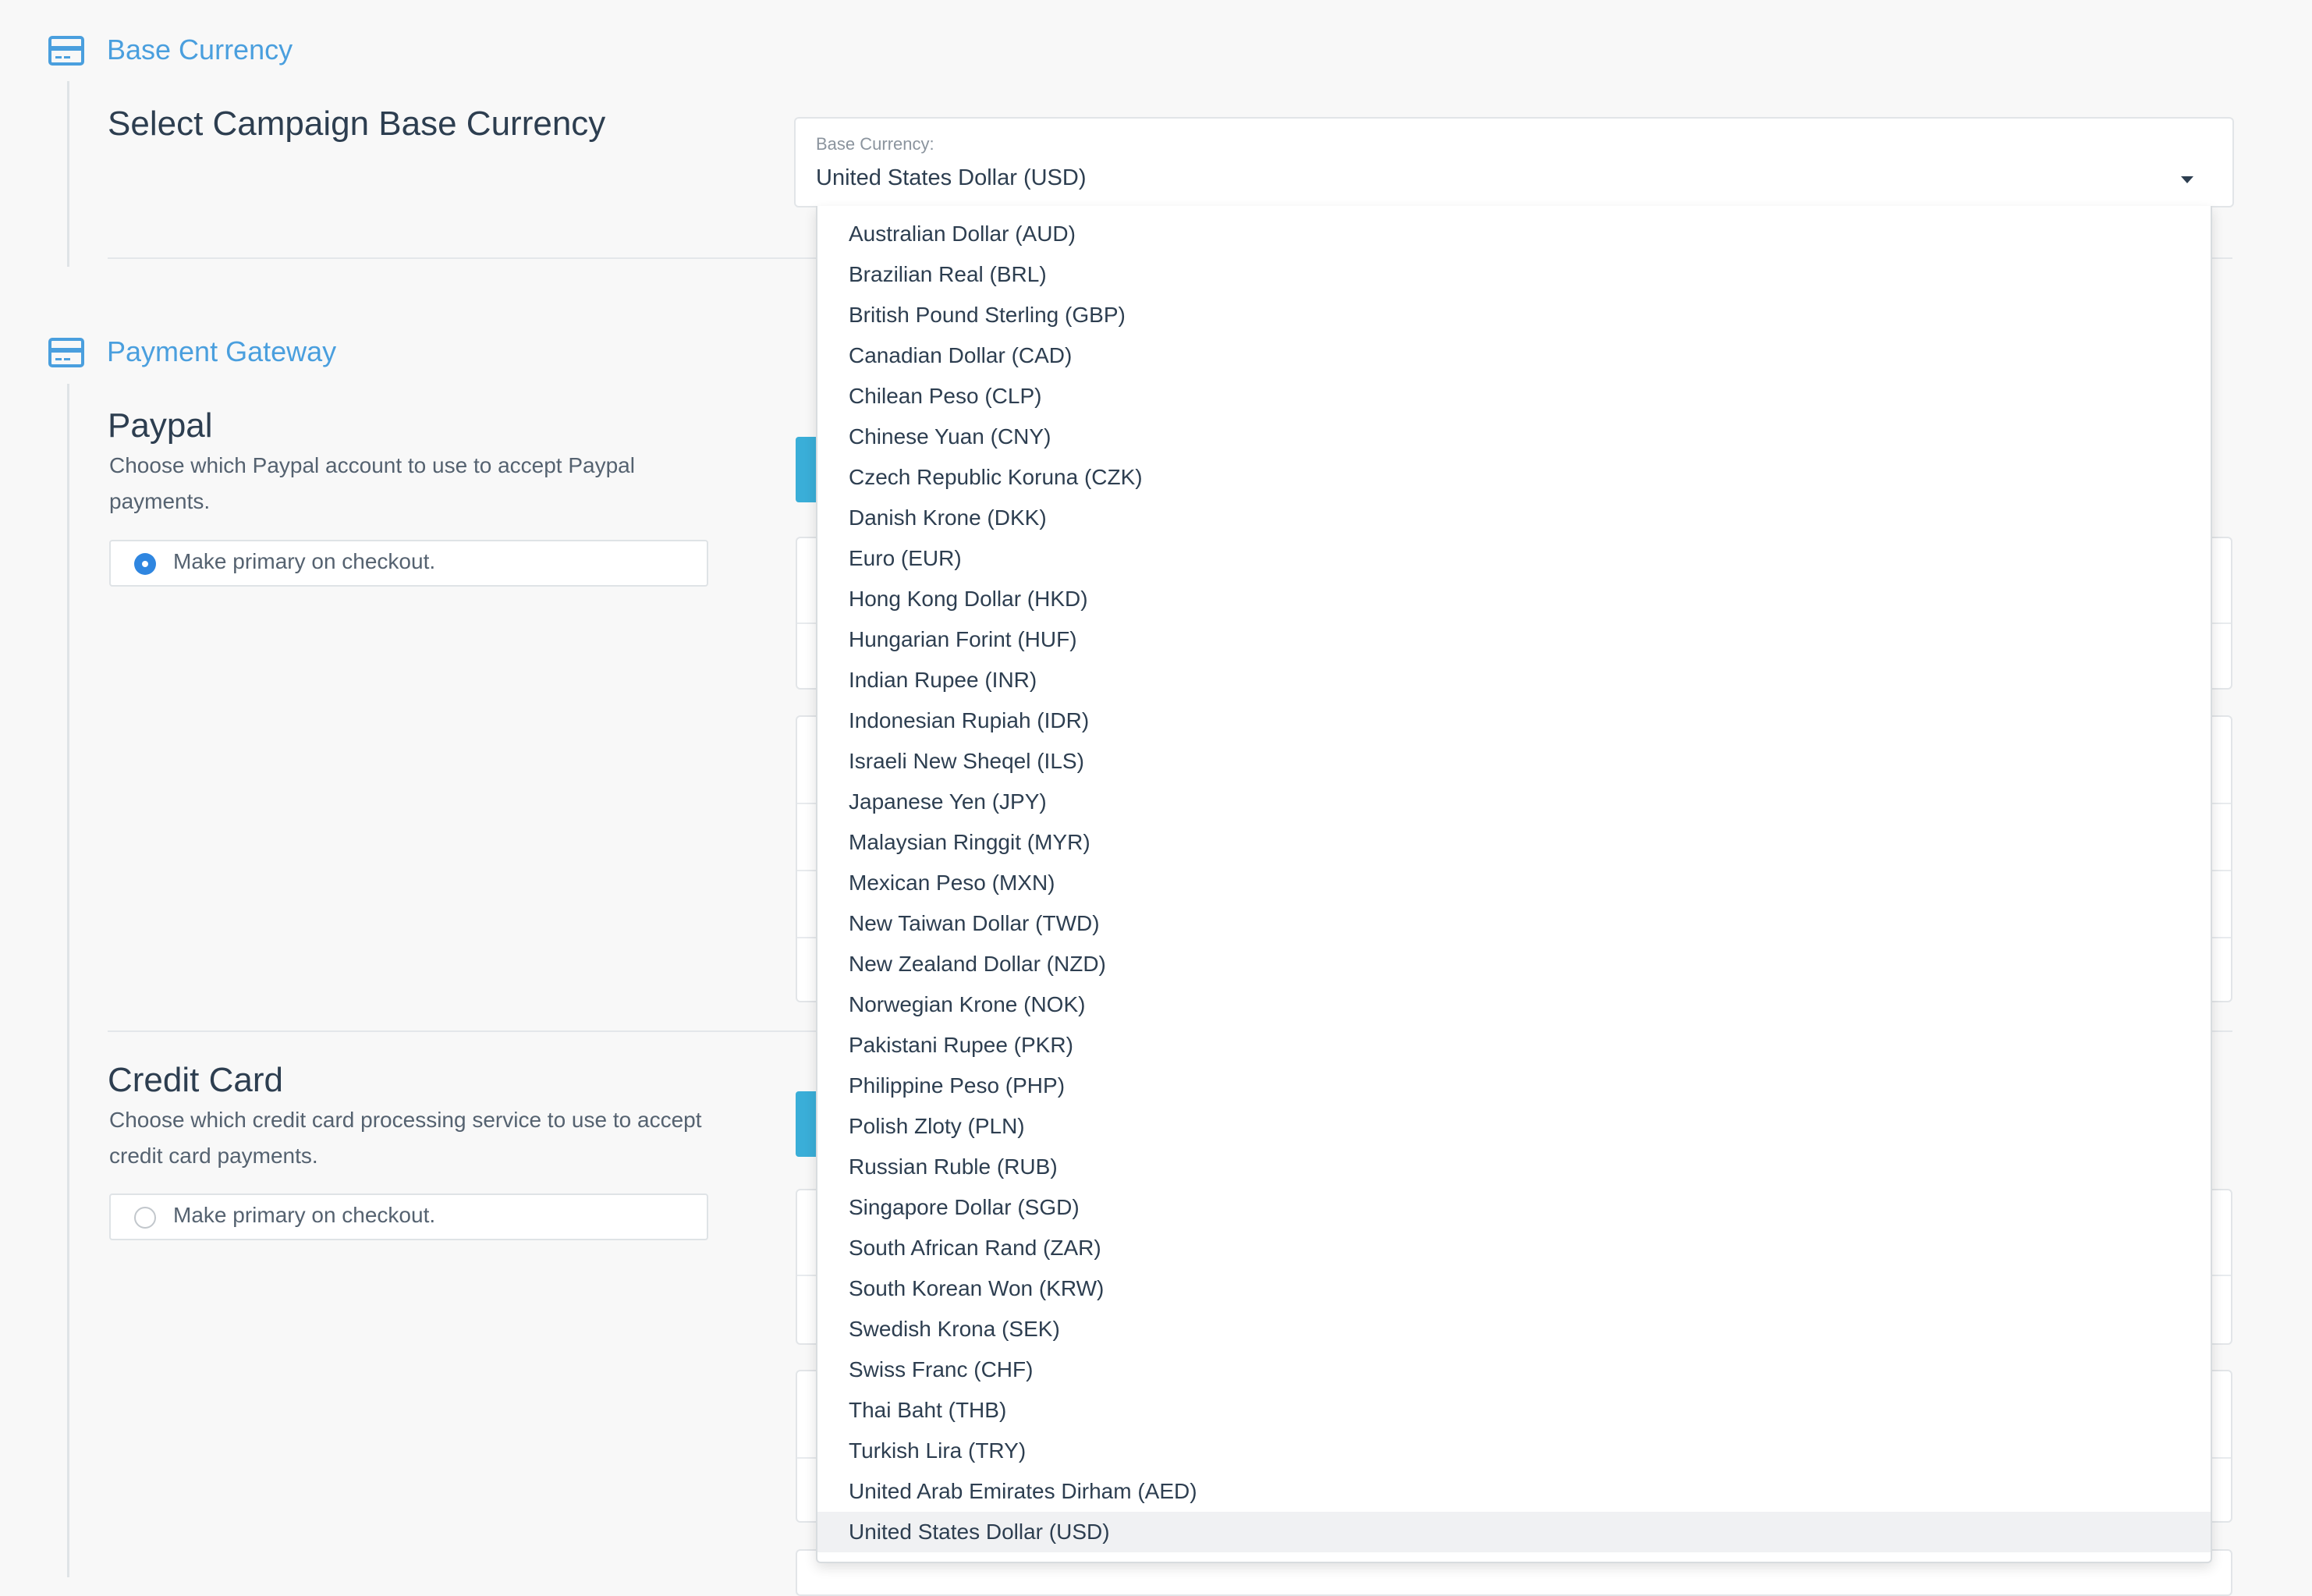 This screenshot has width=2312, height=1596. Describe the element at coordinates (1514, 1004) in the screenshot. I see `currency-option: Norwegian Krone (NOK)` at that location.